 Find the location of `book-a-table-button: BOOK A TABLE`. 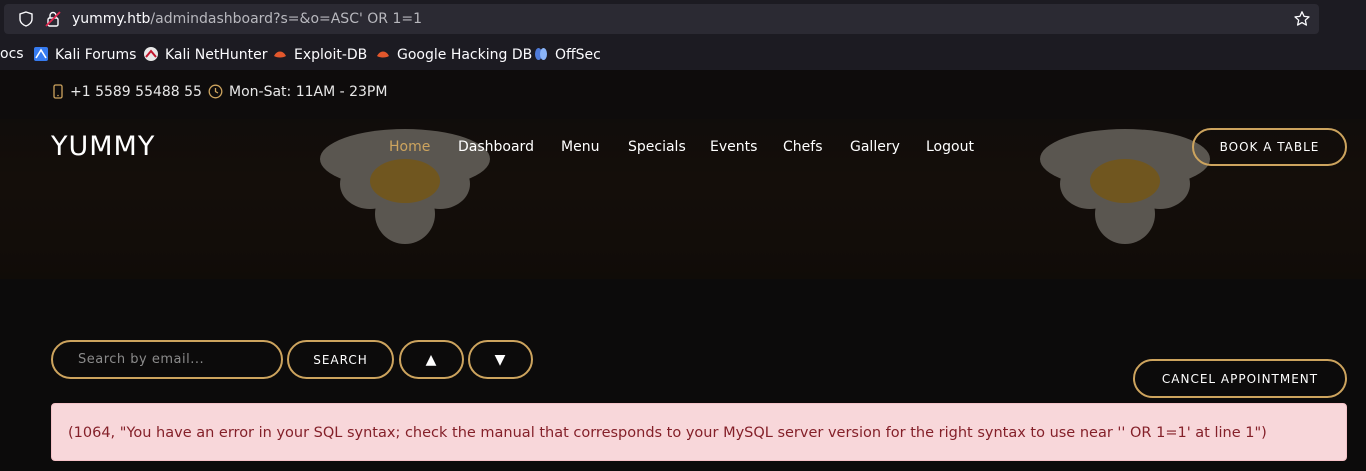

book-a-table-button: BOOK A TABLE is located at coordinates (1269, 147).